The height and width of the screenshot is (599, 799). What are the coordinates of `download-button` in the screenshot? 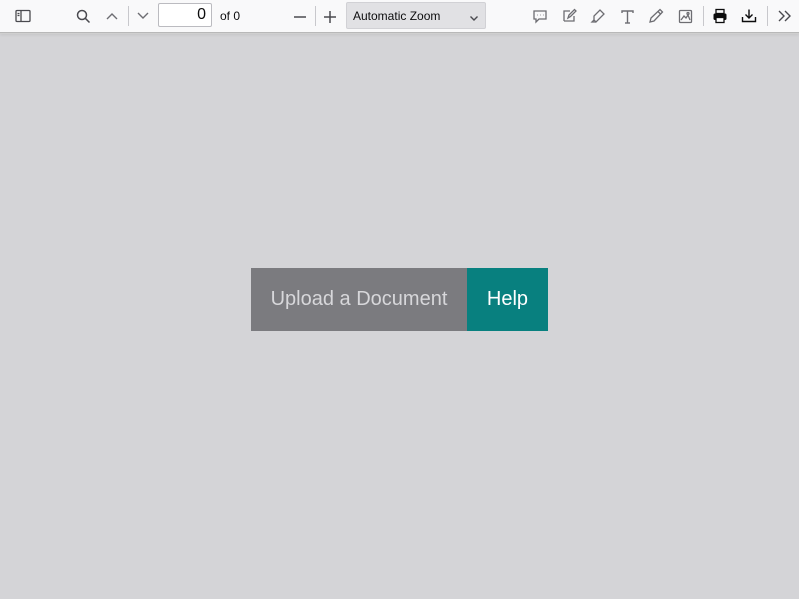 It's located at (749, 16).